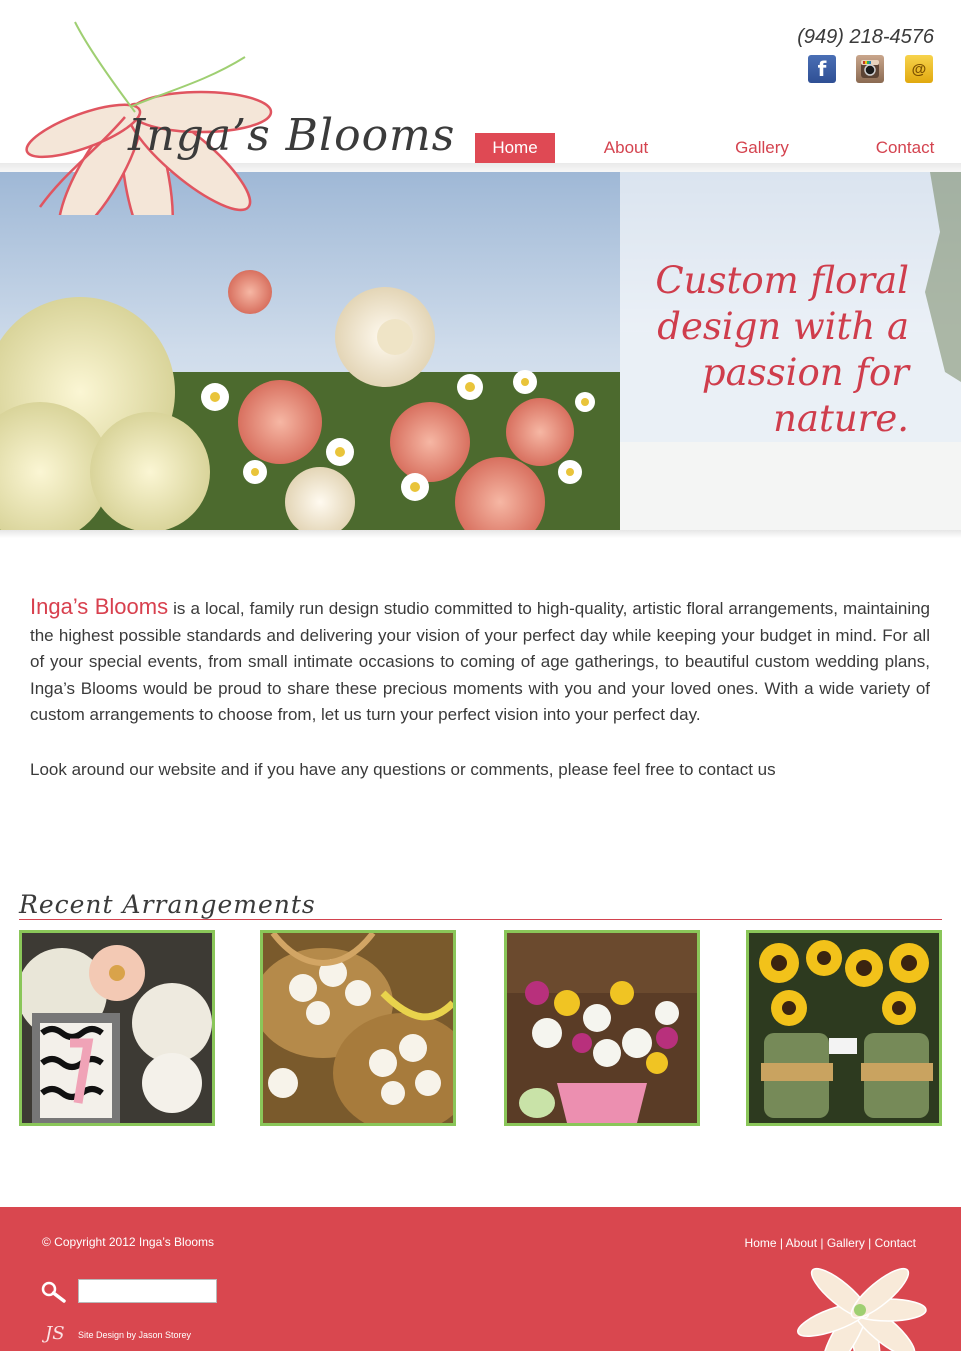 The width and height of the screenshot is (961, 1351). Describe the element at coordinates (291, 135) in the screenshot. I see `brand-name: Inga’s Blooms` at that location.